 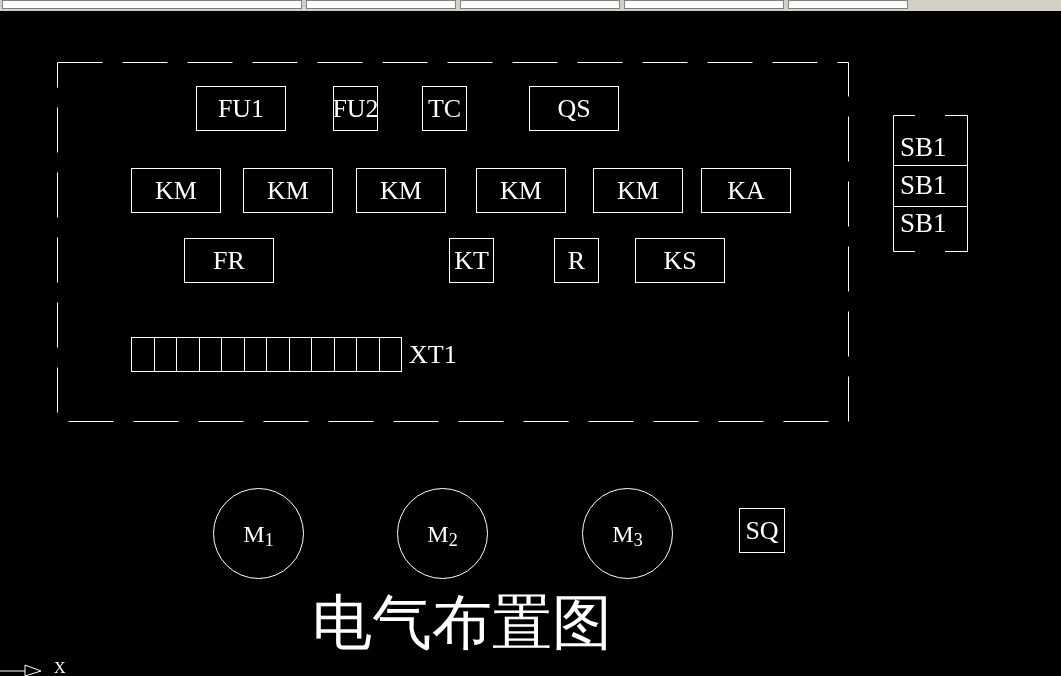 I want to click on component-label: KT, so click(x=471, y=260).